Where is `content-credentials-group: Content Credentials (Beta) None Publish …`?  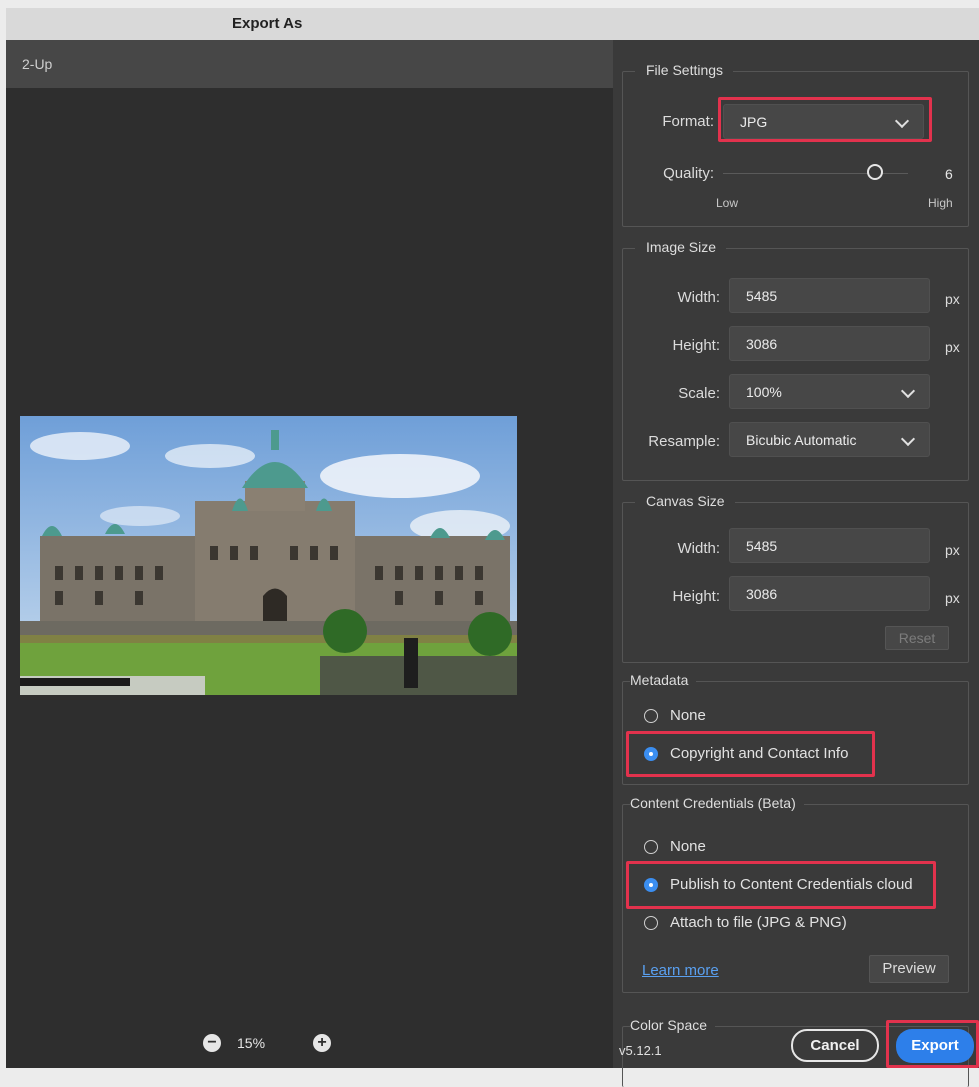 content-credentials-group: Content Credentials (Beta) None Publish … is located at coordinates (795, 894).